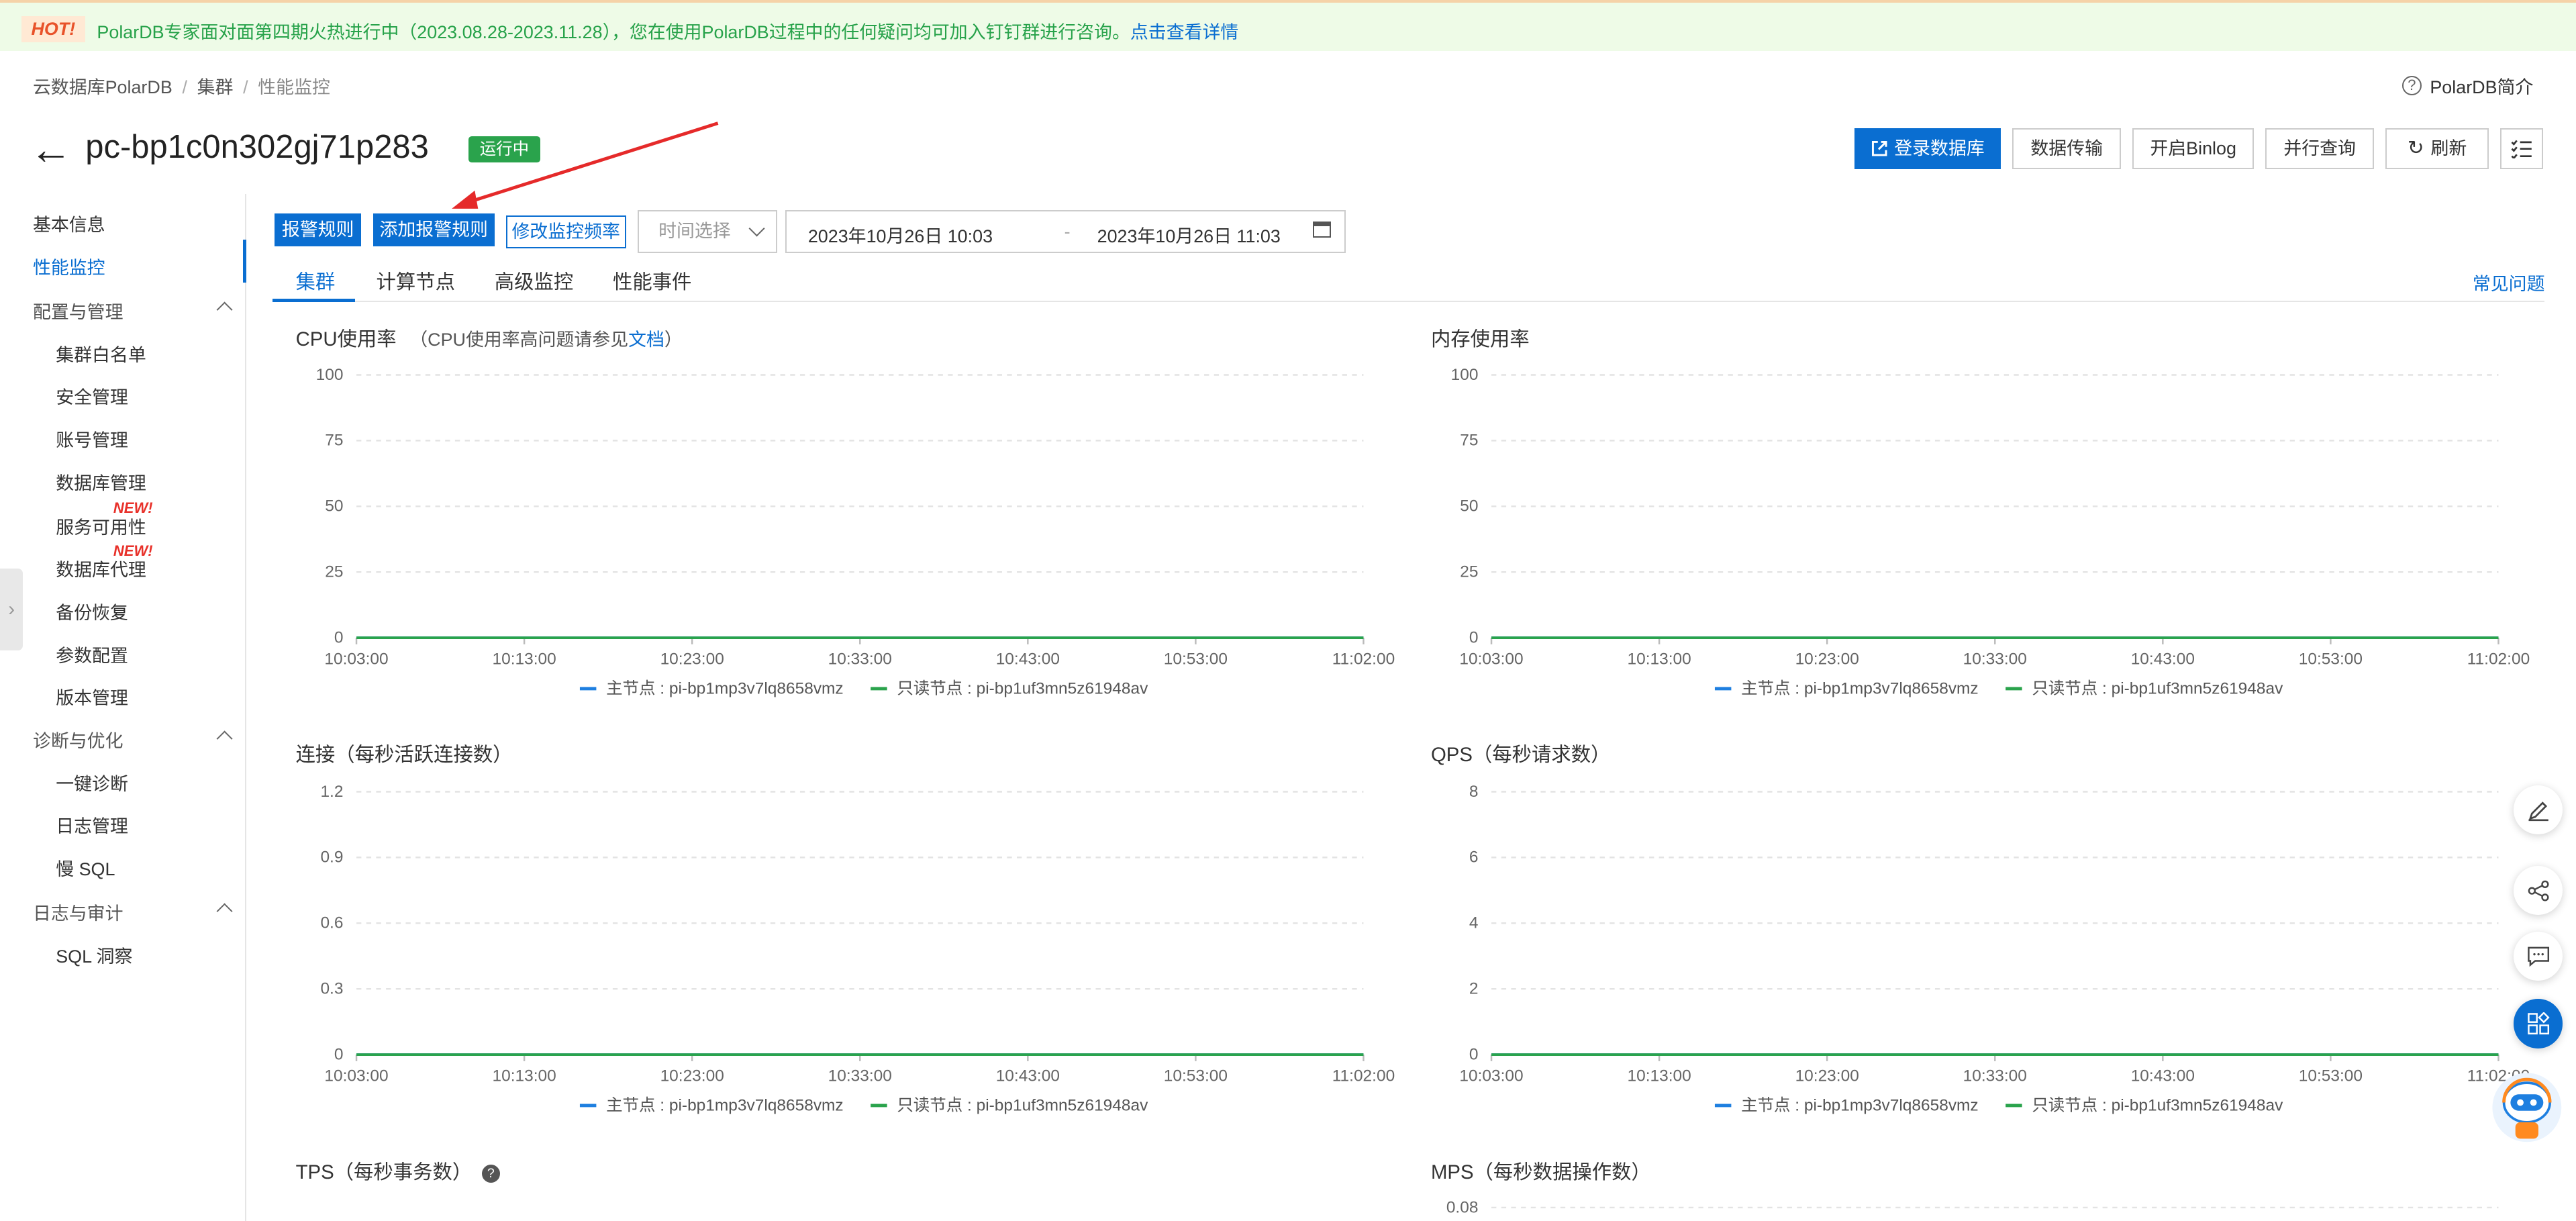  What do you see at coordinates (1184, 32) in the screenshot?
I see `banner-details-link: 点击查看详情` at bounding box center [1184, 32].